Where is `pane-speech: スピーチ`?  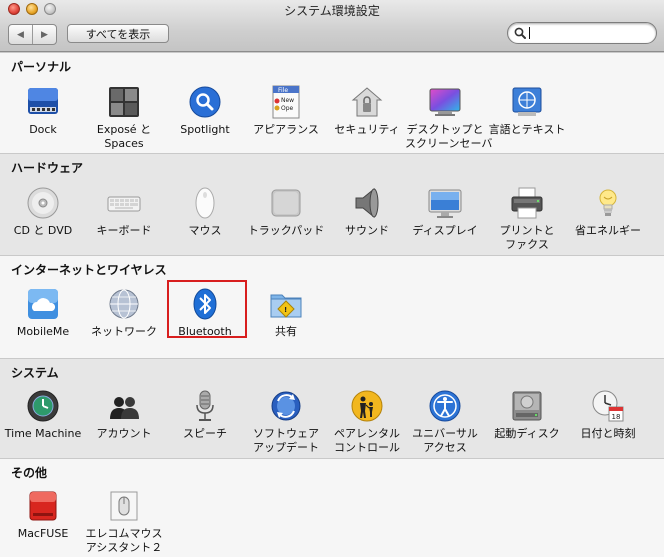 pane-speech: スピーチ is located at coordinates (205, 415).